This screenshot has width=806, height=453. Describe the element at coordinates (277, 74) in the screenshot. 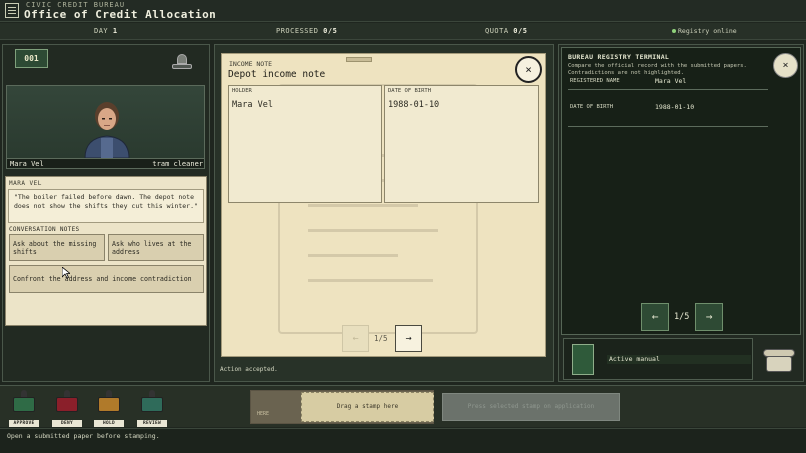

I see `document-title: Depot income note` at that location.